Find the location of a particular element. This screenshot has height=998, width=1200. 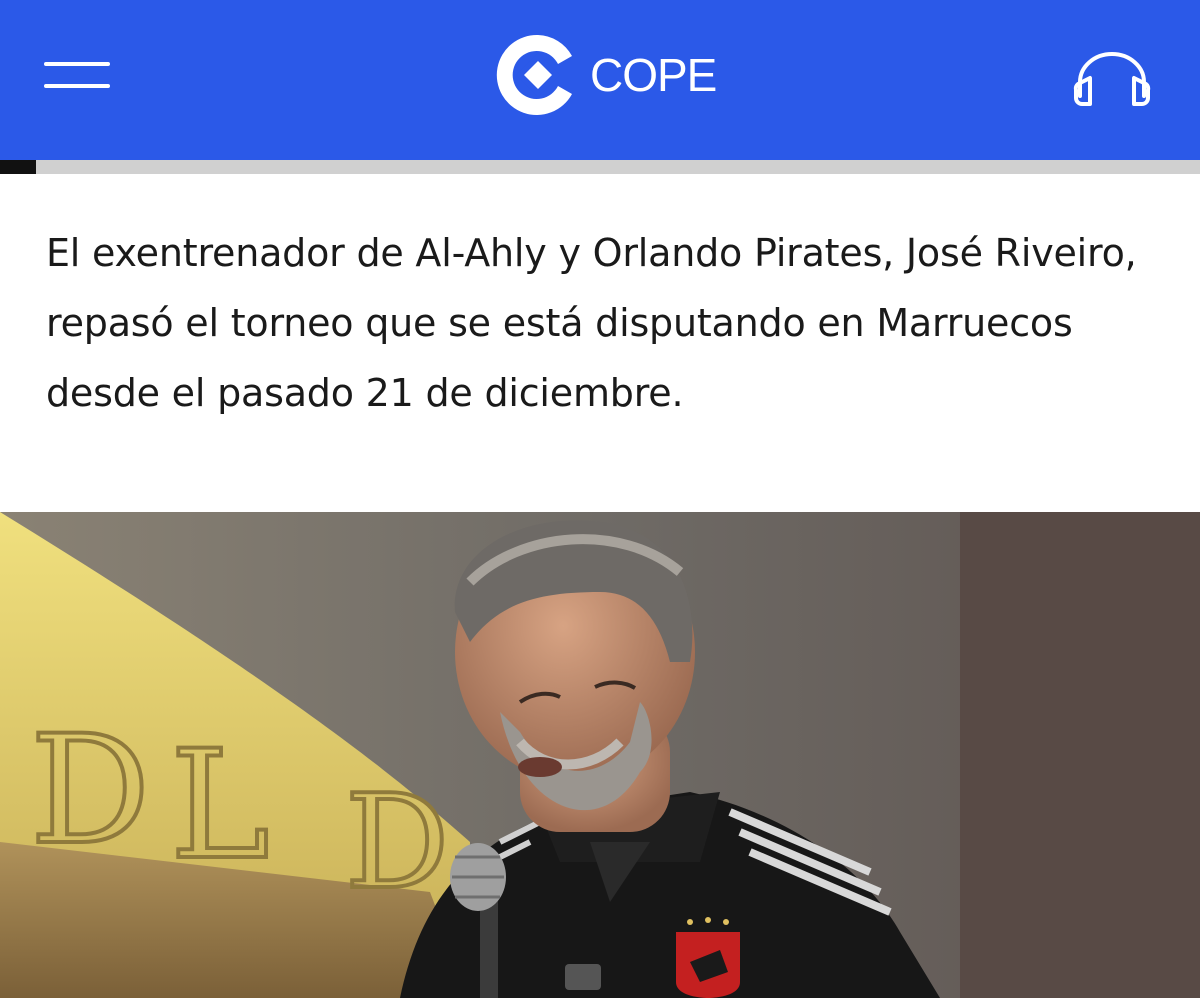

headphones-icon is located at coordinates (1112, 79).